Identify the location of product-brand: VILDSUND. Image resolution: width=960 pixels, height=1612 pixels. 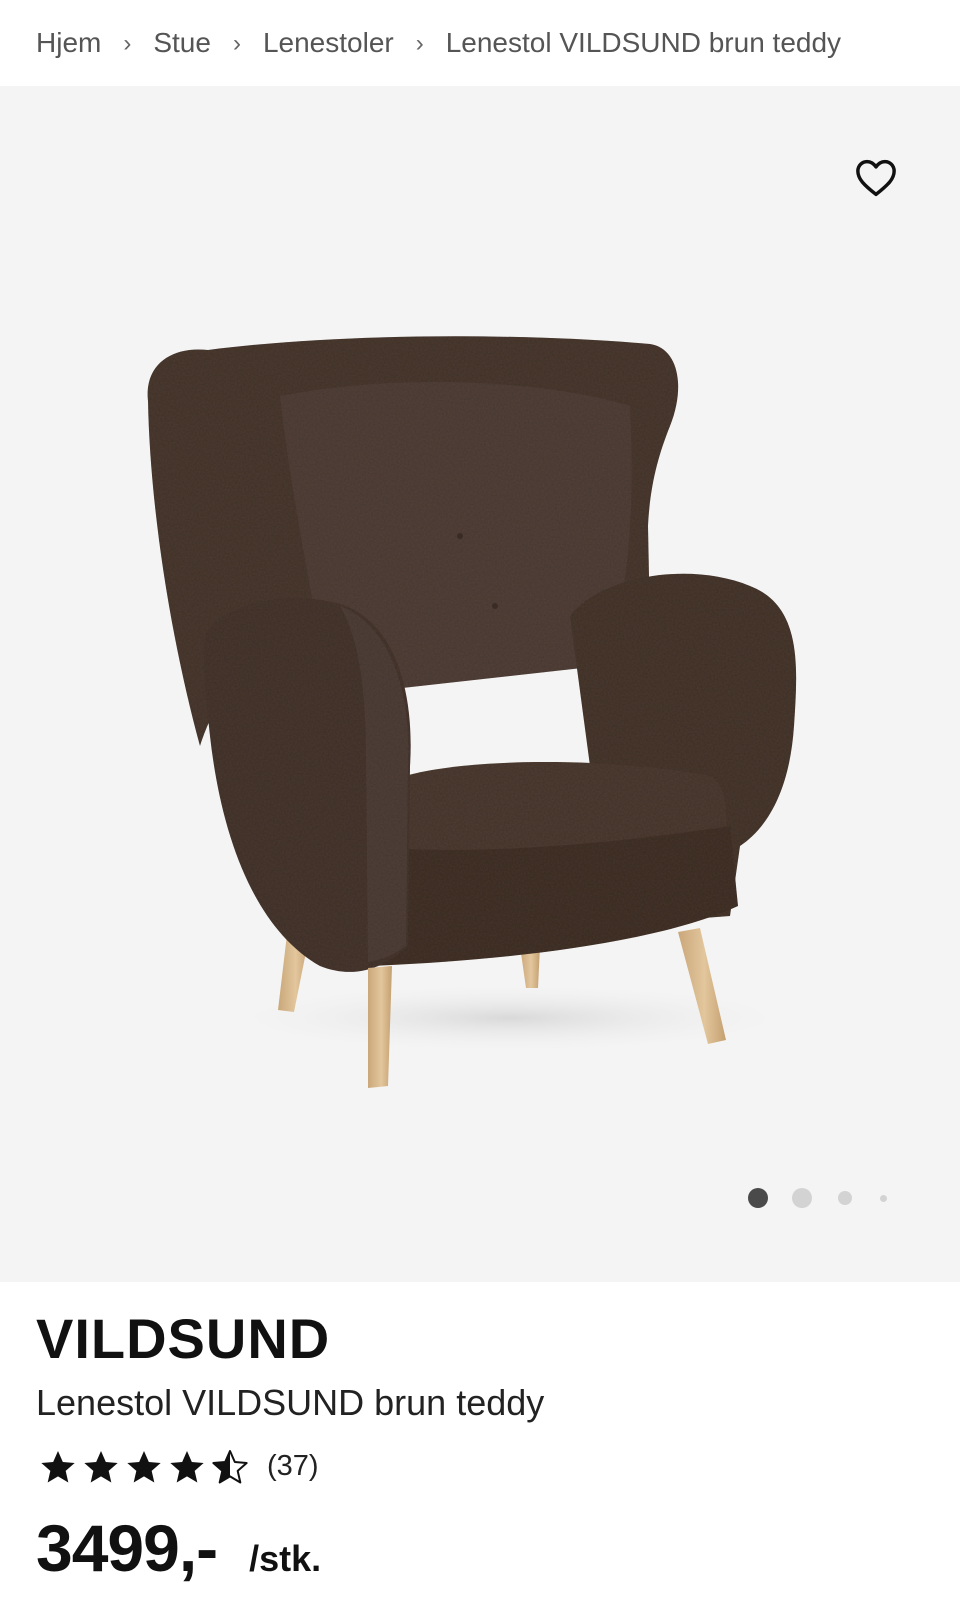
(183, 1338).